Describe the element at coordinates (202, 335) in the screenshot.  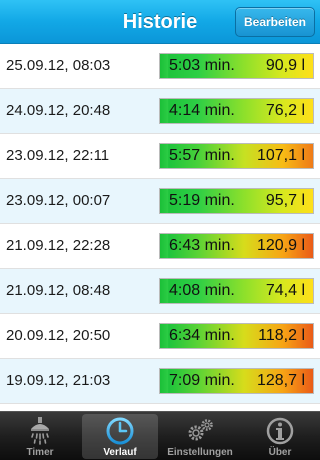
I see `row-duration: 6:34 min.` at that location.